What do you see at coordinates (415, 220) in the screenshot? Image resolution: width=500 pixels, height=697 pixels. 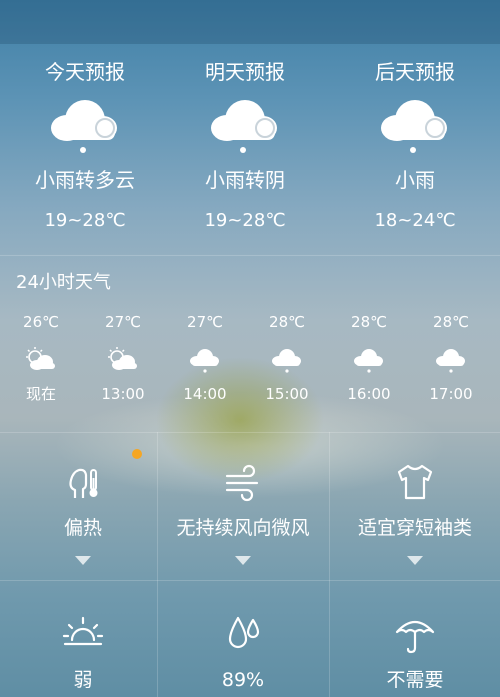 I see `forecast-temp: 18~24℃` at bounding box center [415, 220].